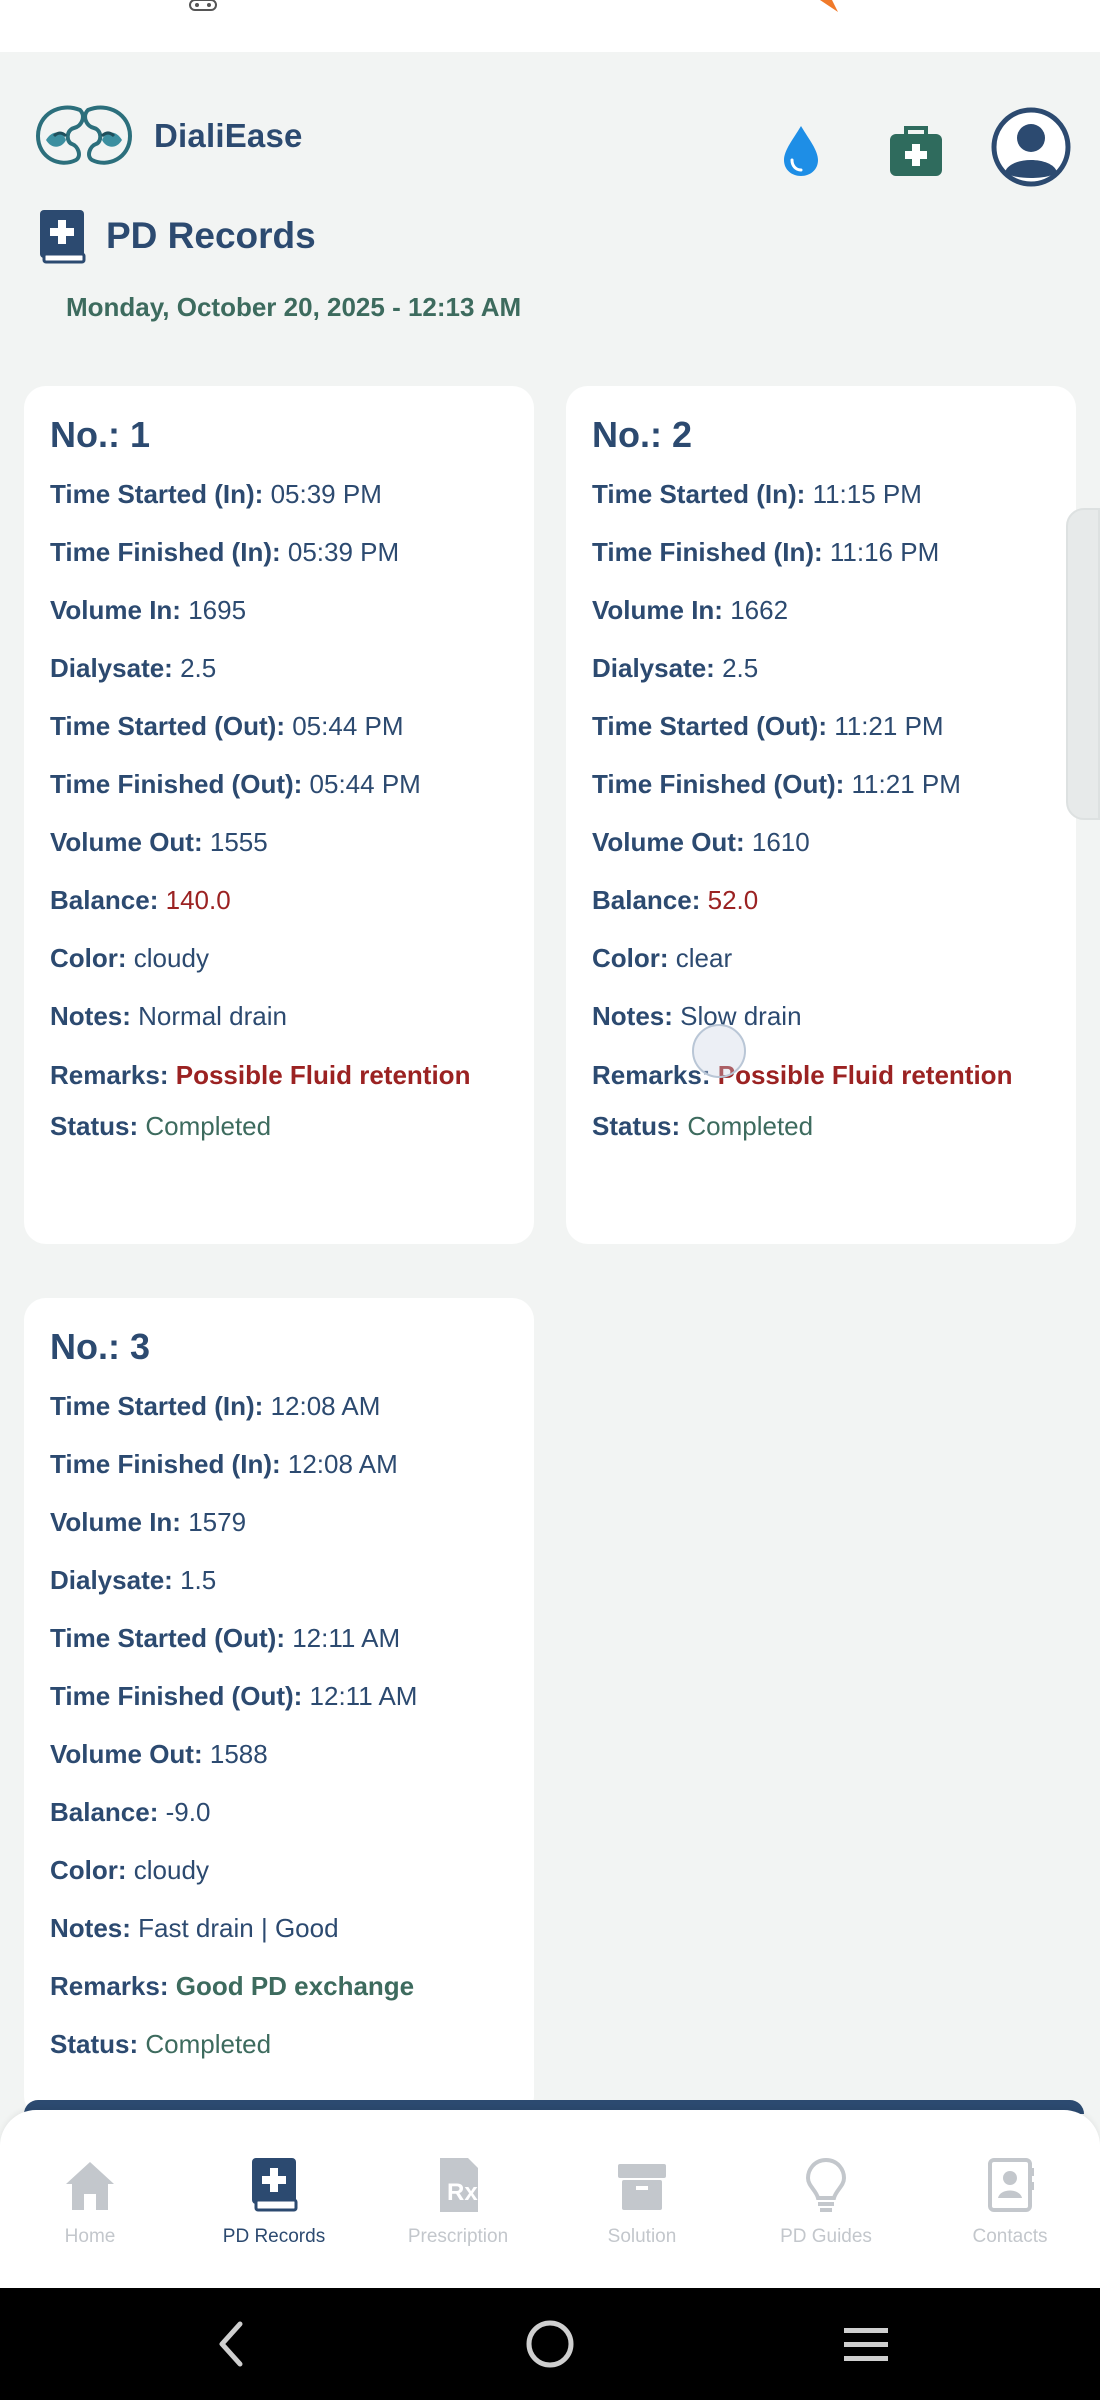 This screenshot has width=1100, height=2400. Describe the element at coordinates (215, 1406) in the screenshot. I see `time-started-in-row: Time Started (In): 12:08 AM` at that location.